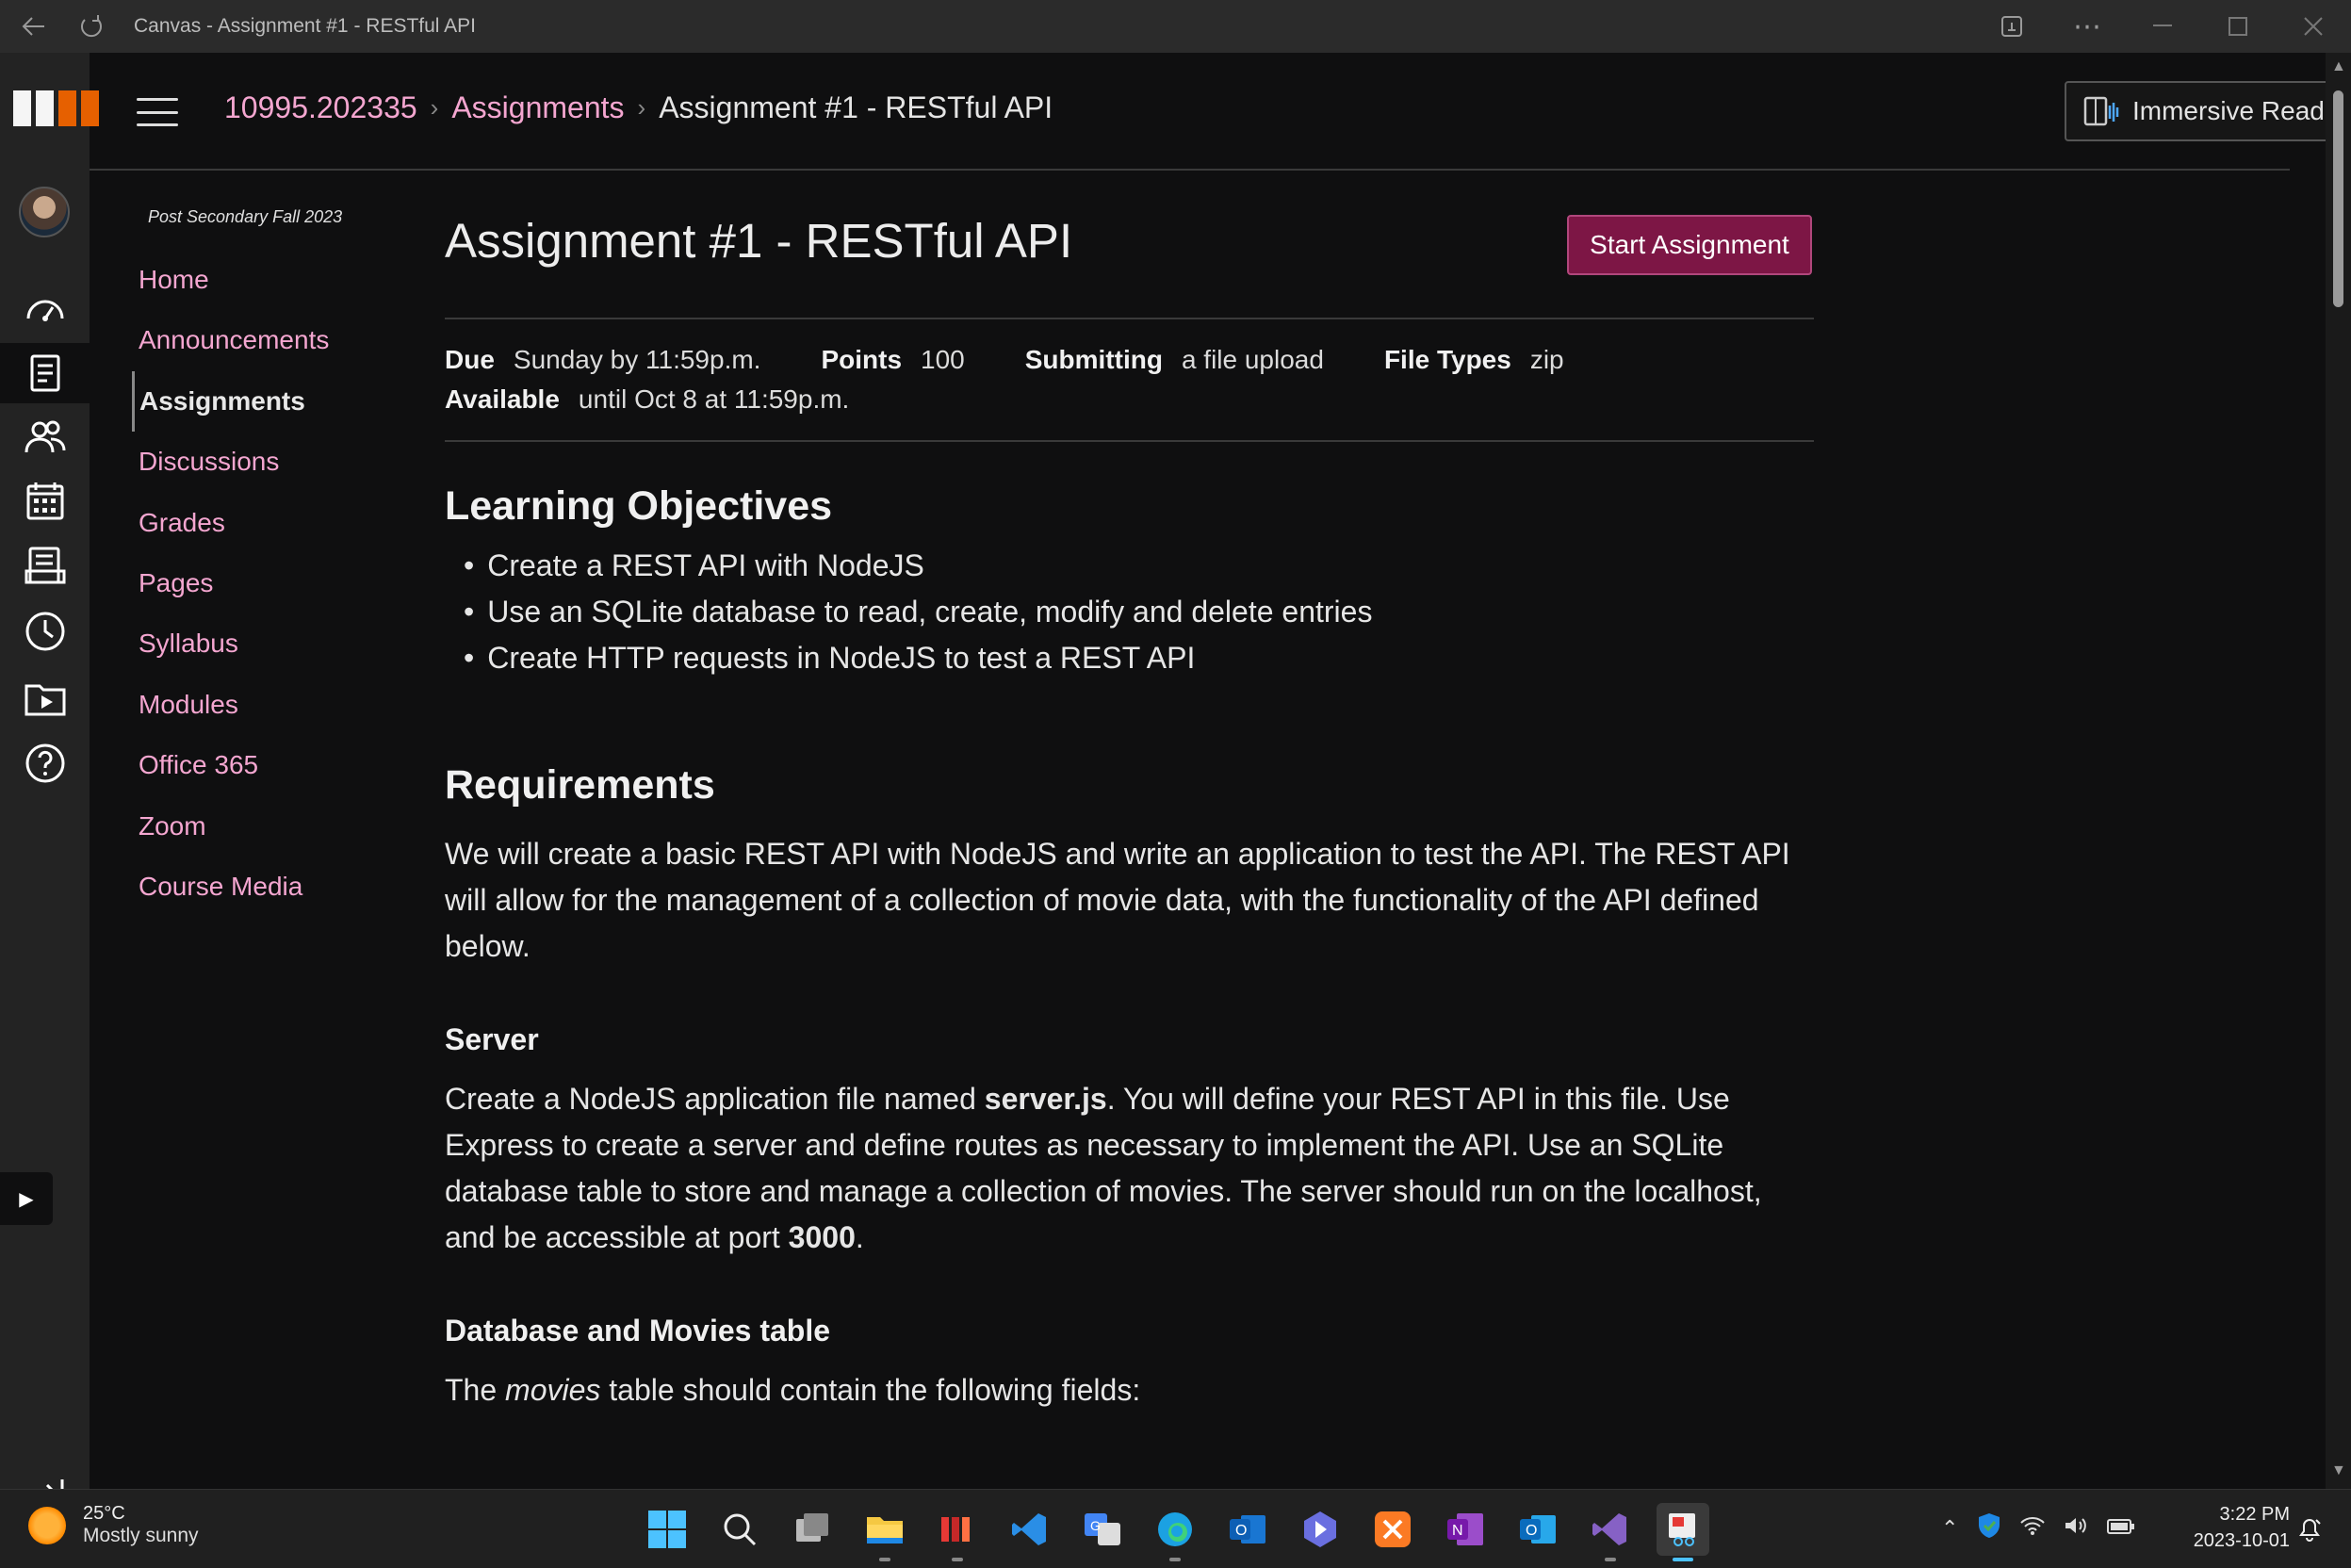 The image size is (2351, 1568). Describe the element at coordinates (1989, 1528) in the screenshot. I see `security-shield-icon` at that location.